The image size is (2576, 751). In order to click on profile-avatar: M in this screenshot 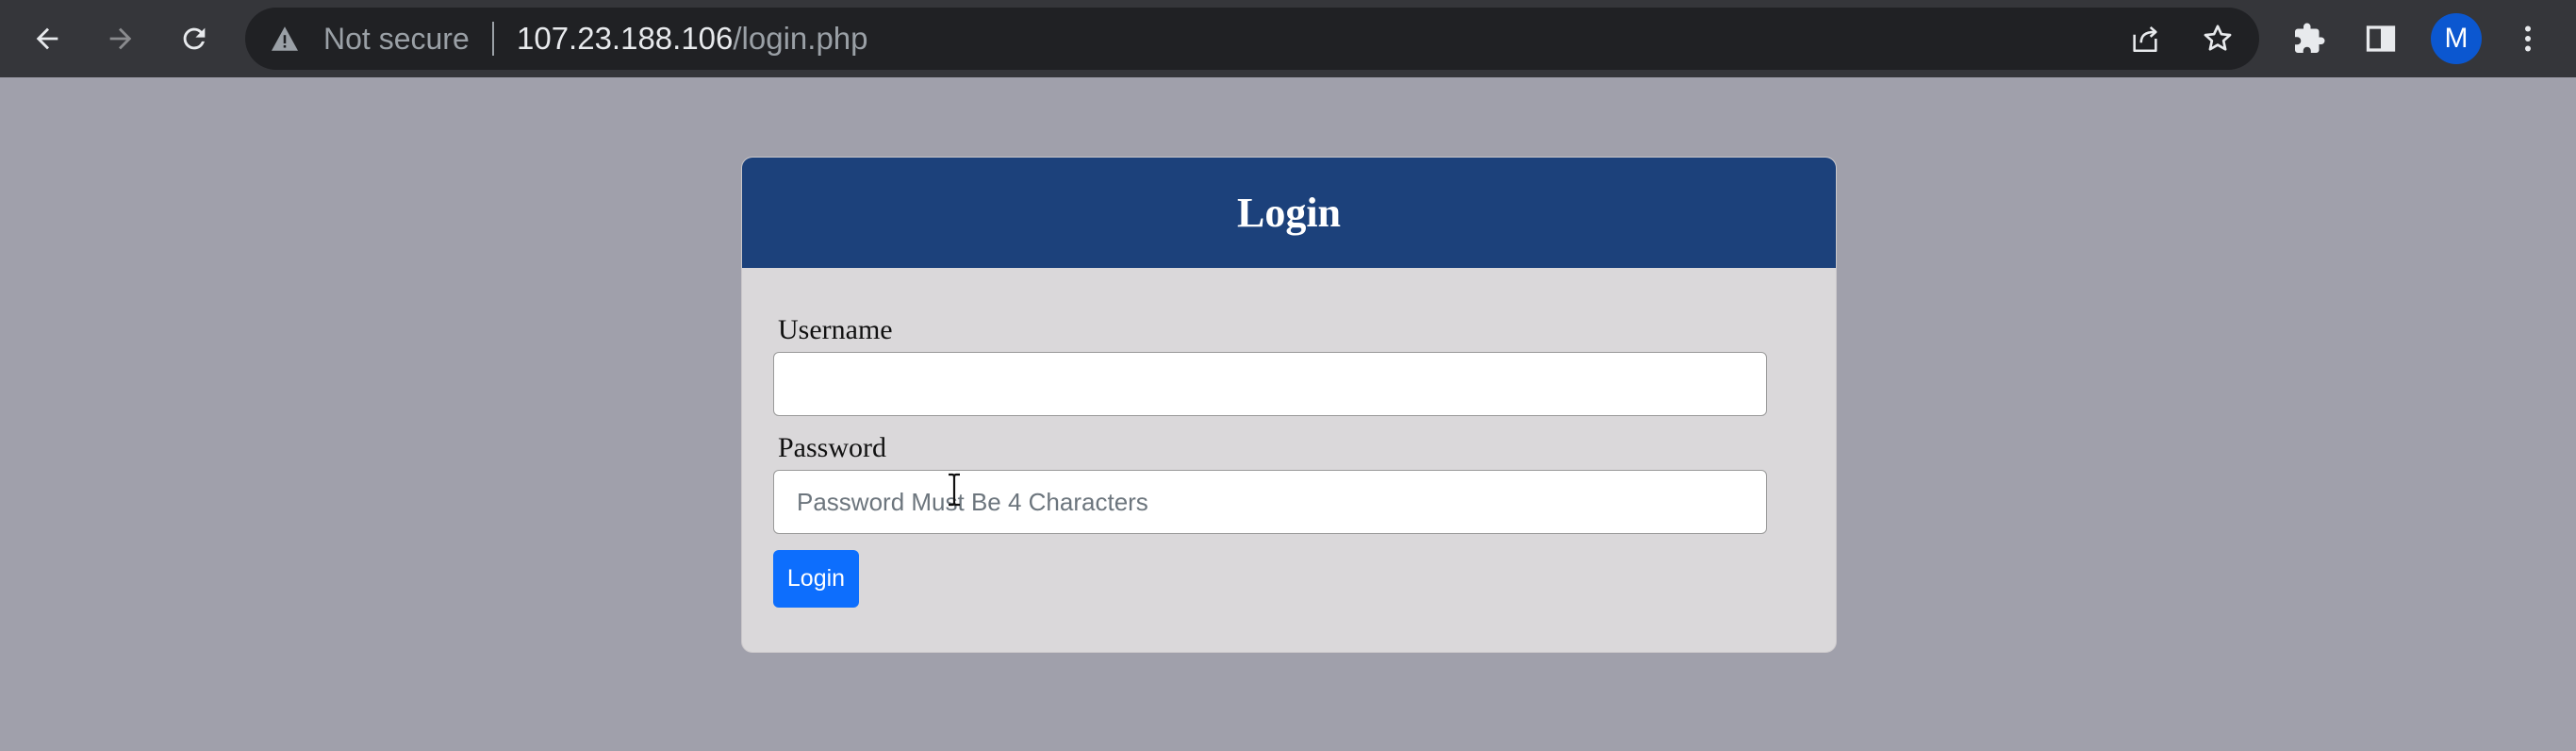, I will do `click(2456, 38)`.